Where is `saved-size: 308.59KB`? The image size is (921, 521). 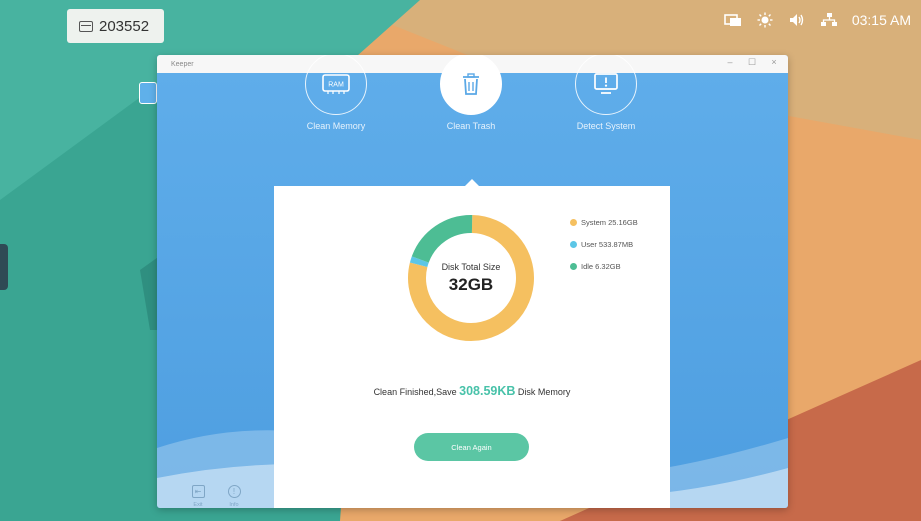
saved-size: 308.59KB is located at coordinates (487, 391).